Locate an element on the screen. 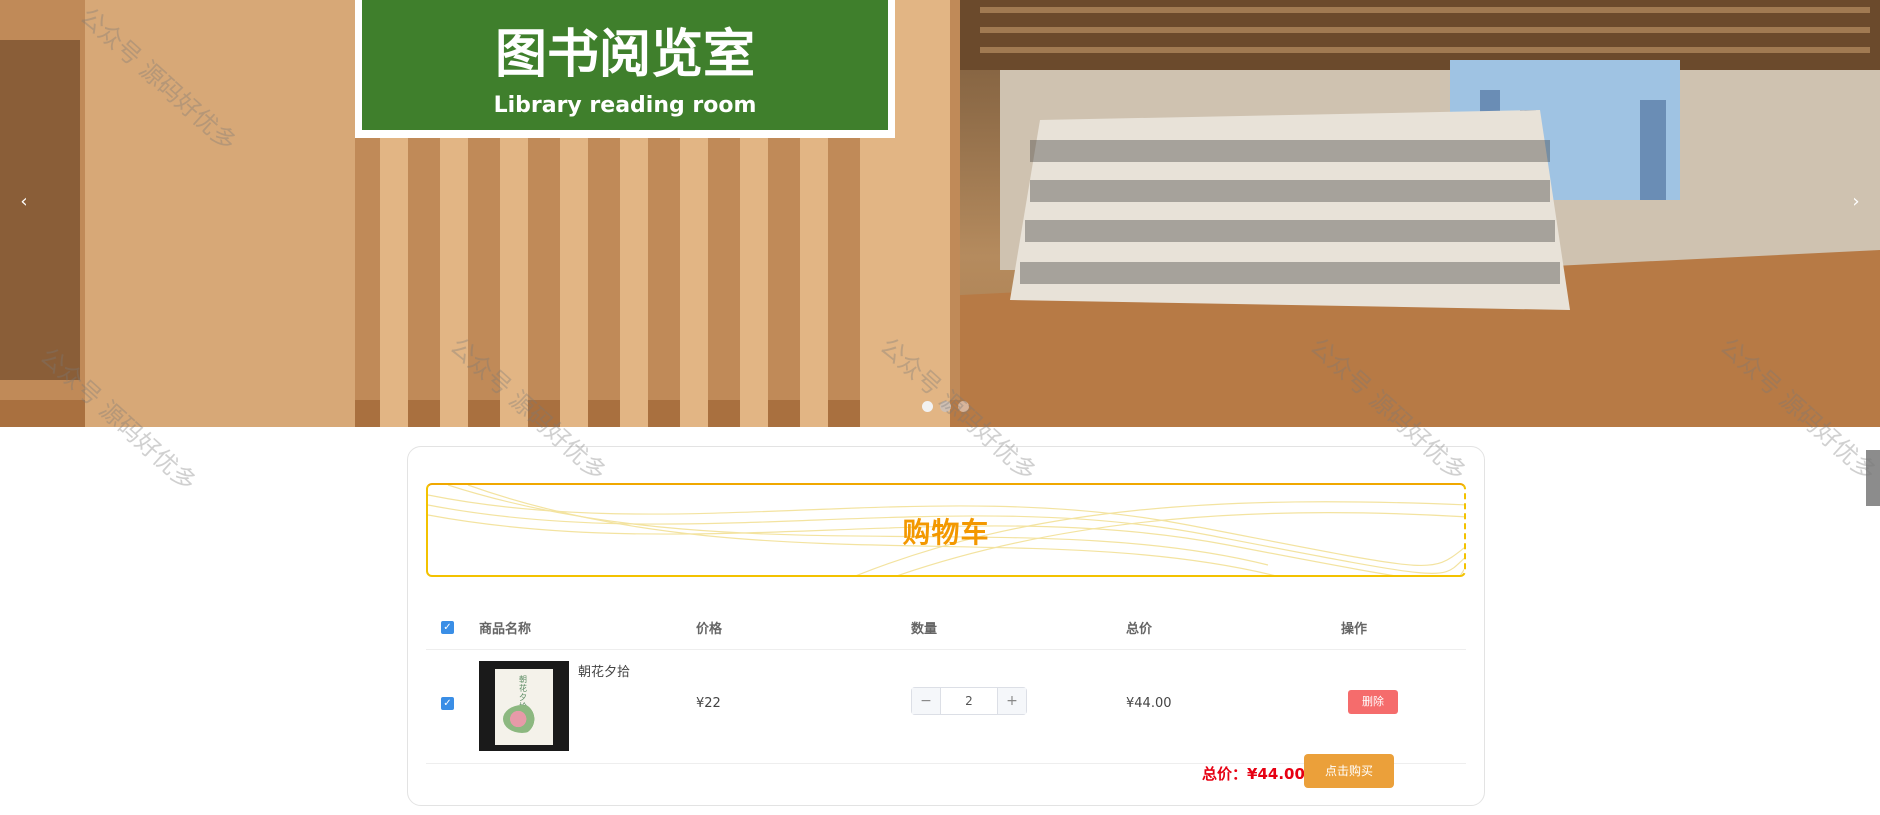 This screenshot has width=1880, height=815. cart-title-banner: 购物车 is located at coordinates (946, 530).